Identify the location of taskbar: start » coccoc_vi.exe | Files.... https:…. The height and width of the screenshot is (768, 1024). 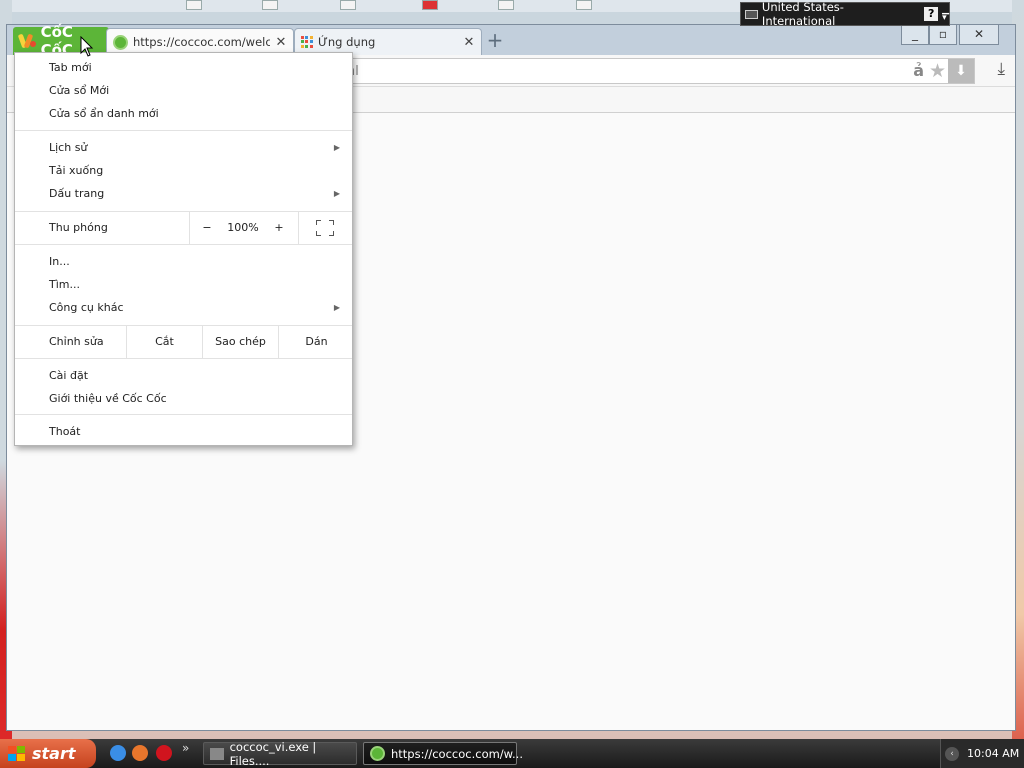
(512, 753).